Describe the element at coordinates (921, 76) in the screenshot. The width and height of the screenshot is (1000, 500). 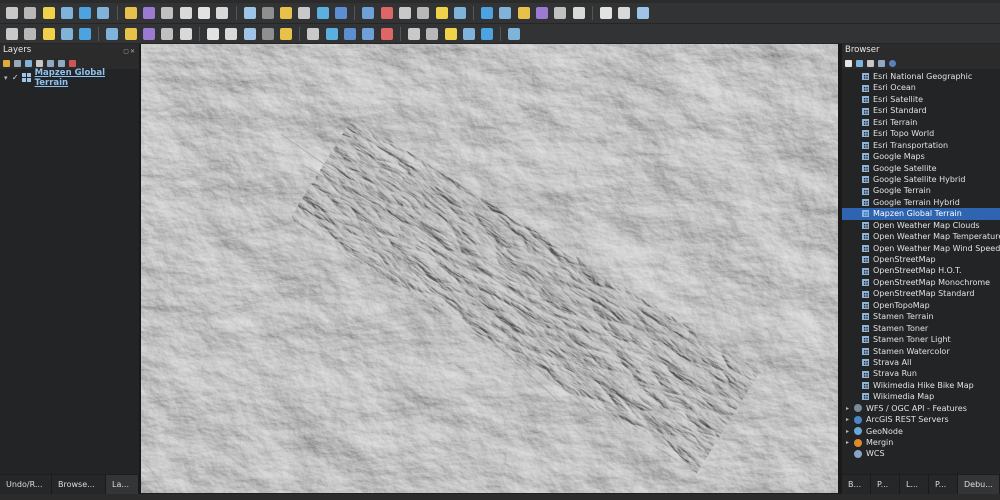
I see `browser-item: Esri National Geographic` at that location.